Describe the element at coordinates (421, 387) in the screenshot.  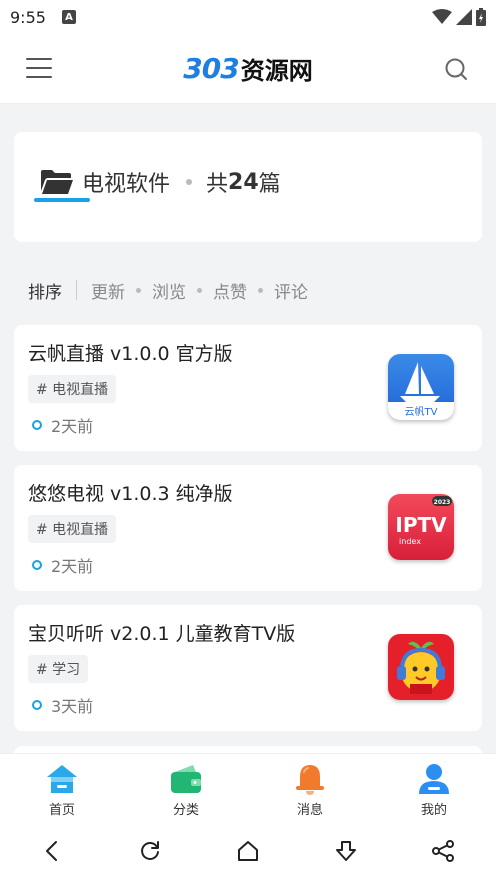
I see `yunfan-tv-app-icon: 云帆TV` at that location.